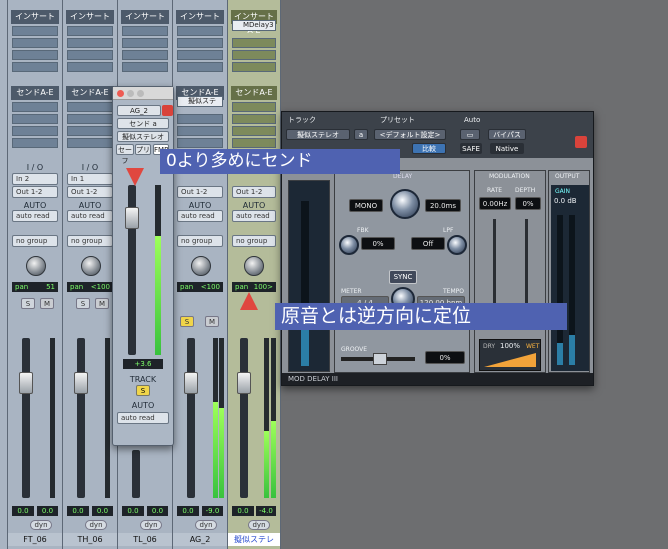  Describe the element at coordinates (143, 390) in the screenshot. I see `track-solo-button: S` at that location.